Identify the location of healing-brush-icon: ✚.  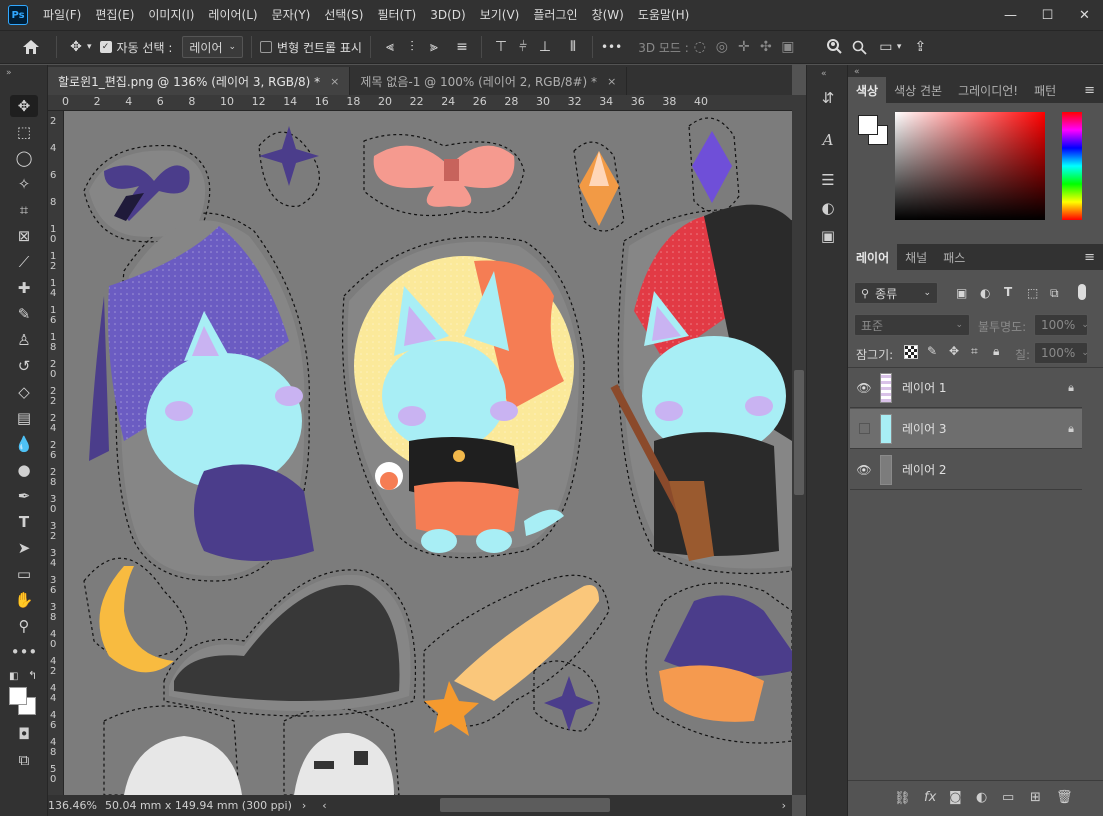
(24, 288).